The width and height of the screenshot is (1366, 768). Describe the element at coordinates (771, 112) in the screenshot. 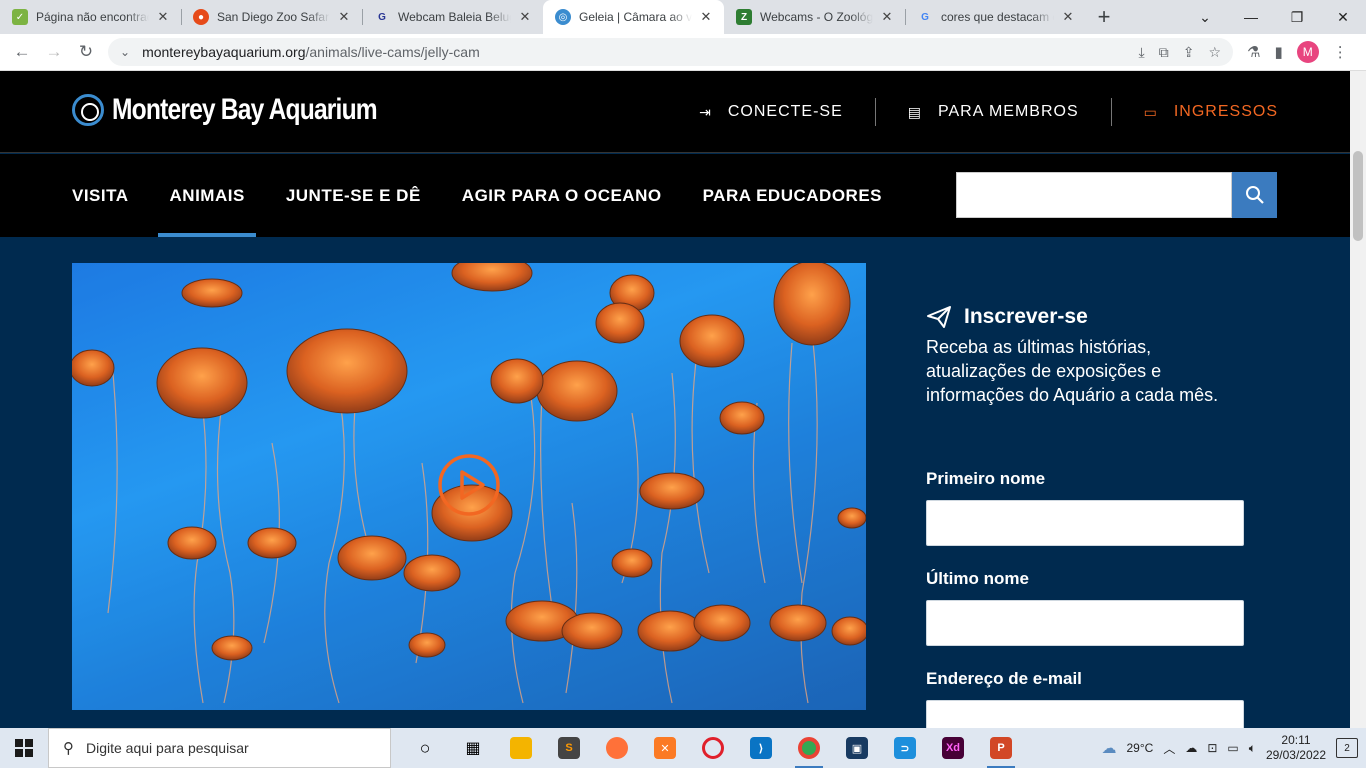

I see `signin-link: ⇥ CONECTE-SE` at that location.